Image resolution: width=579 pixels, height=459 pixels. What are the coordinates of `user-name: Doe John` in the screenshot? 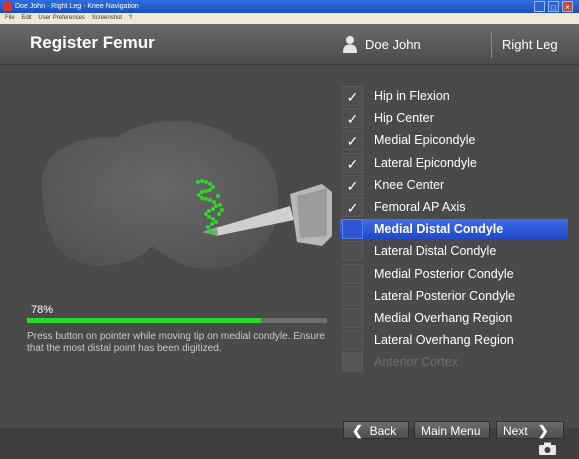 It's located at (393, 44).